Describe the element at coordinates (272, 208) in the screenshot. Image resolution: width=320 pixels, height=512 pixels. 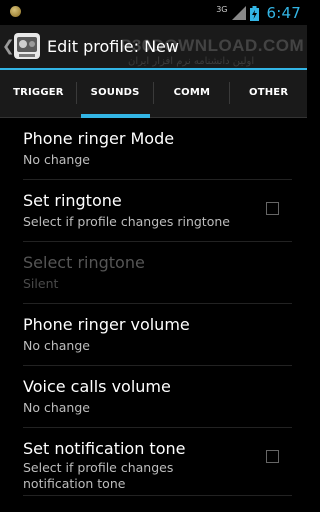
I see `set-ringtone-checkbox` at that location.